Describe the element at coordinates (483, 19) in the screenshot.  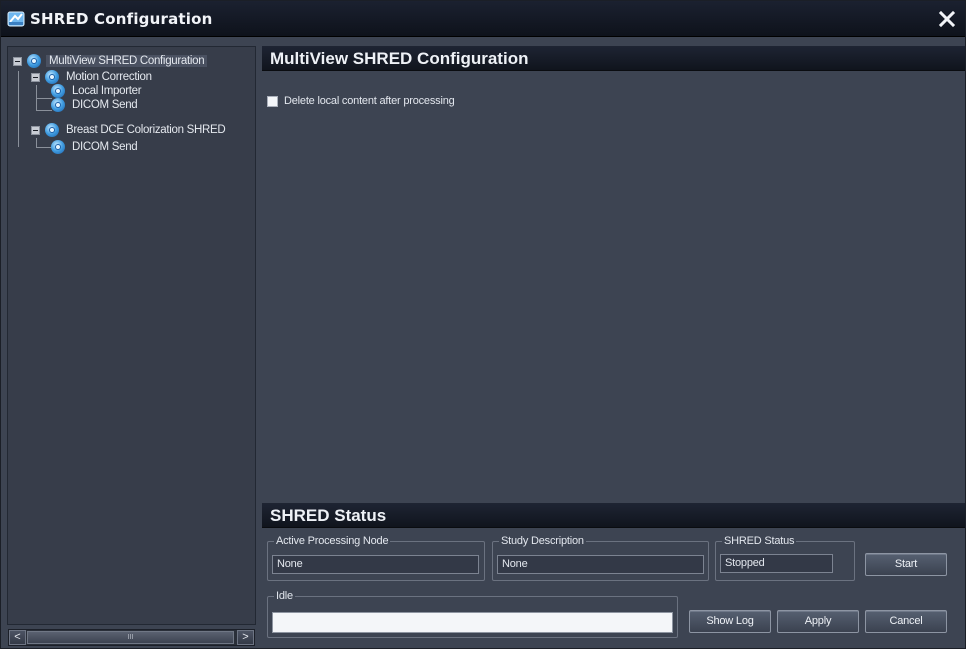
I see `title-bar: SHRED Configuration` at that location.